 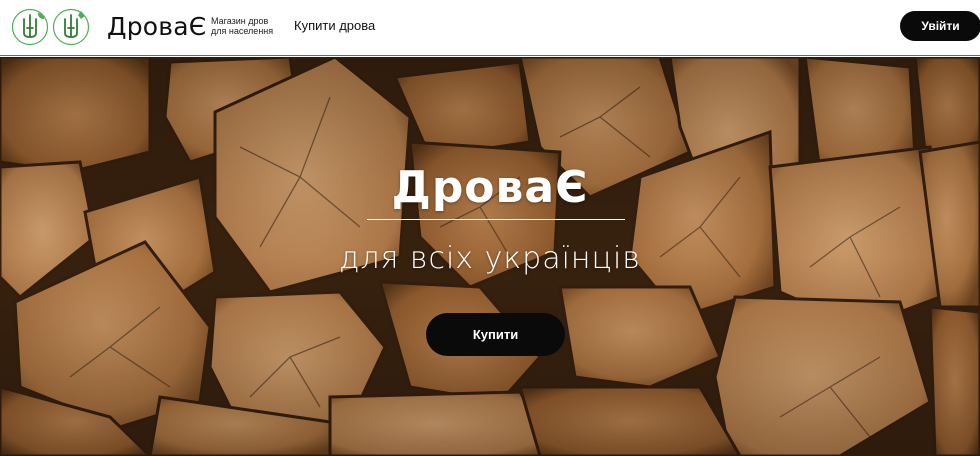 I want to click on nav-buy-firewood-link: Купити дрова, so click(x=334, y=25).